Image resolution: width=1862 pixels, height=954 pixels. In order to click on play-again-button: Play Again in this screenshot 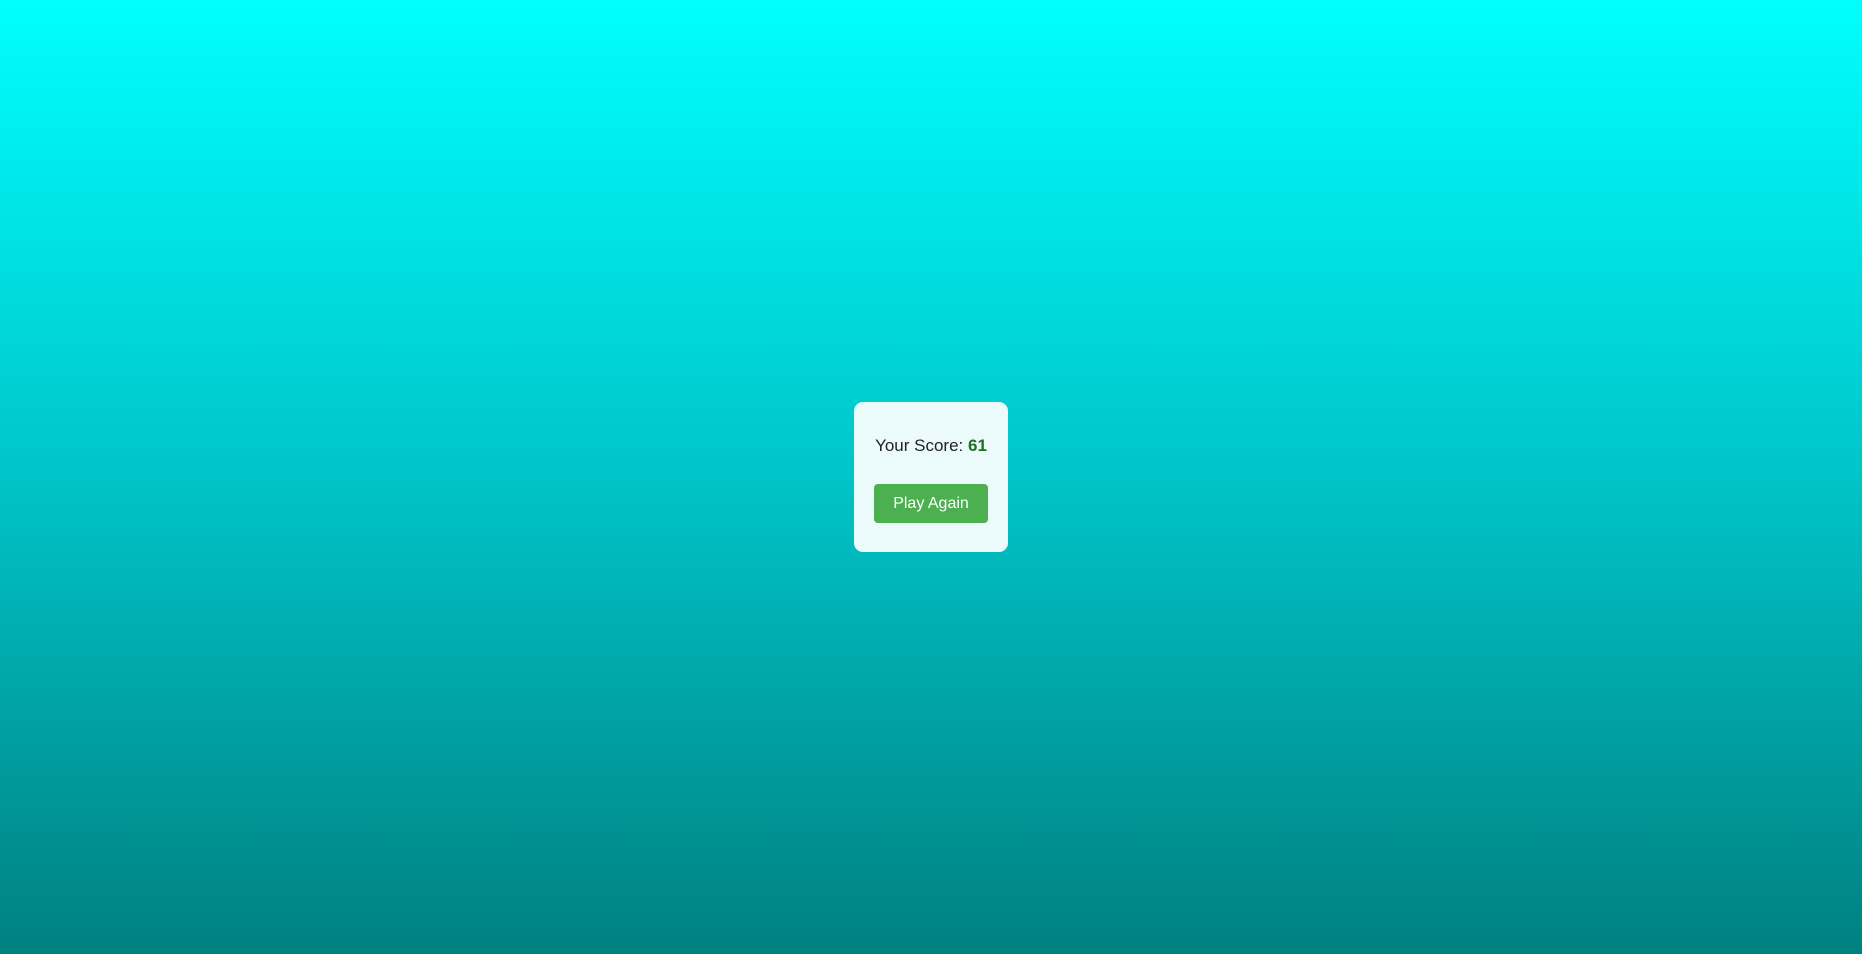, I will do `click(931, 503)`.